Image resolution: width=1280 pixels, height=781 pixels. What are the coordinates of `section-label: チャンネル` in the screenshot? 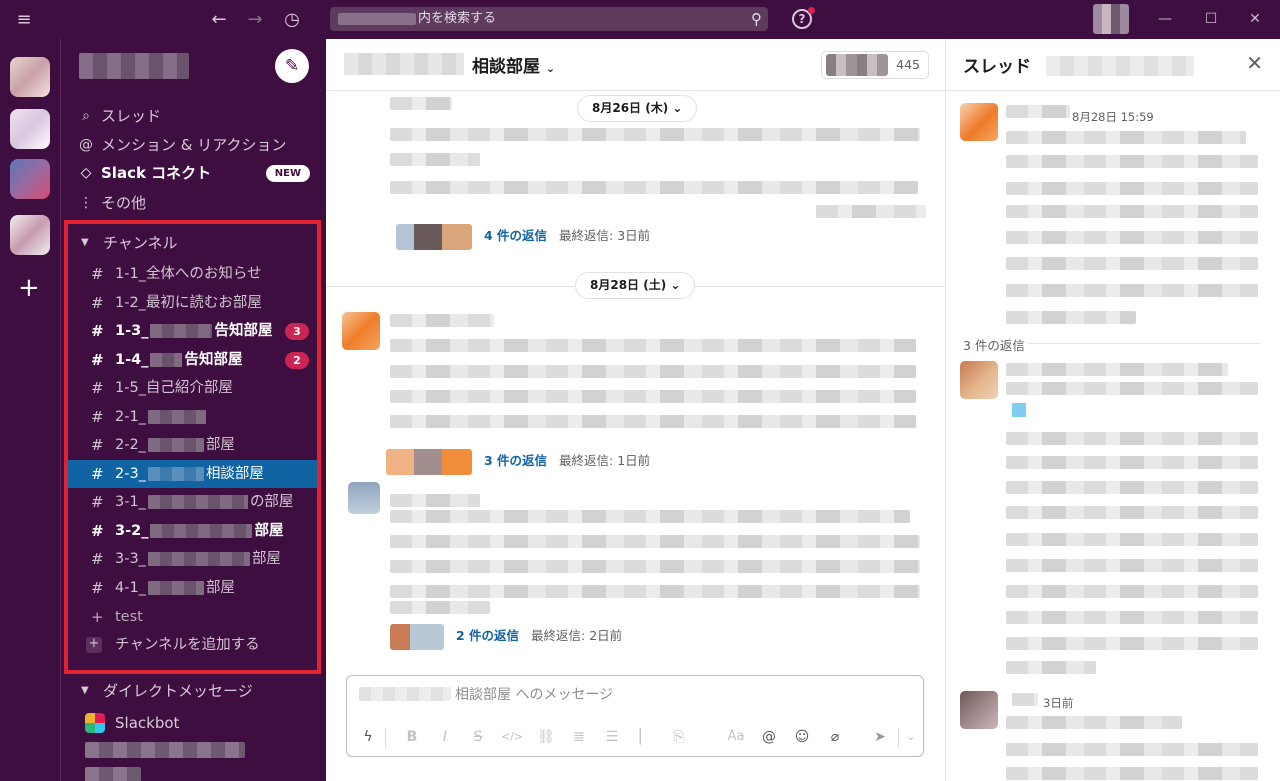 It's located at (140, 243).